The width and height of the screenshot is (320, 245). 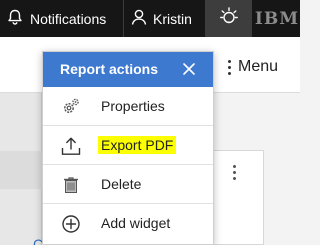 What do you see at coordinates (121, 184) in the screenshot?
I see `menu-item-label: Delete` at bounding box center [121, 184].